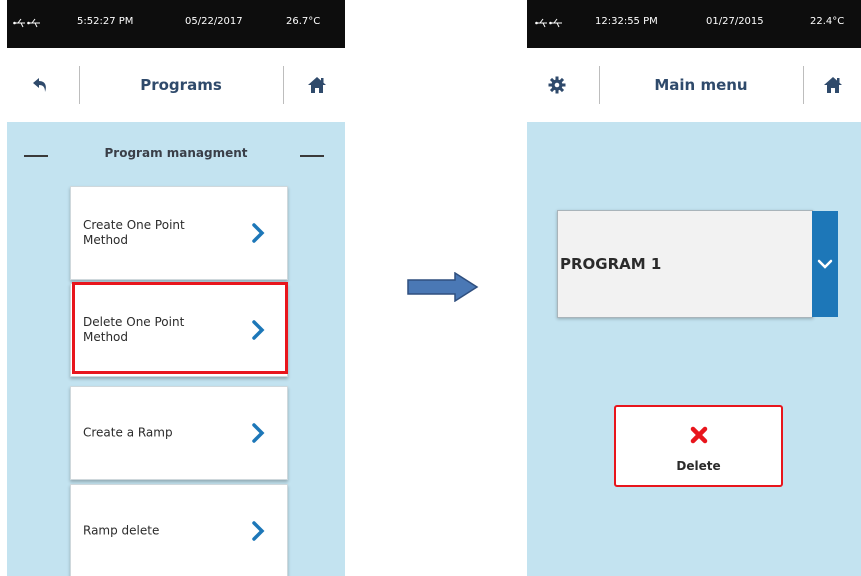 This screenshot has height=576, width=861. What do you see at coordinates (697, 264) in the screenshot?
I see `program-select: PROGRAM 1` at bounding box center [697, 264].